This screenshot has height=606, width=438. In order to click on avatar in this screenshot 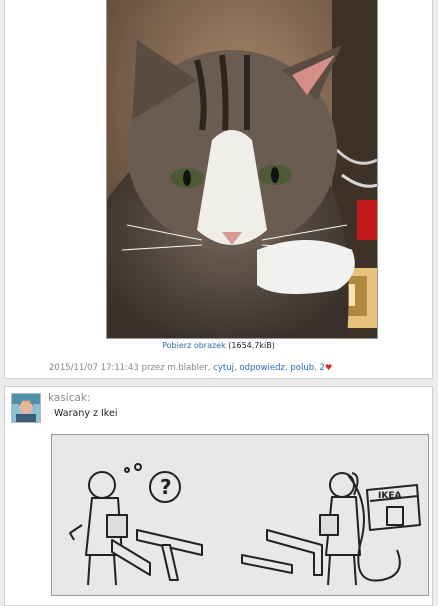, I will do `click(26, 408)`.